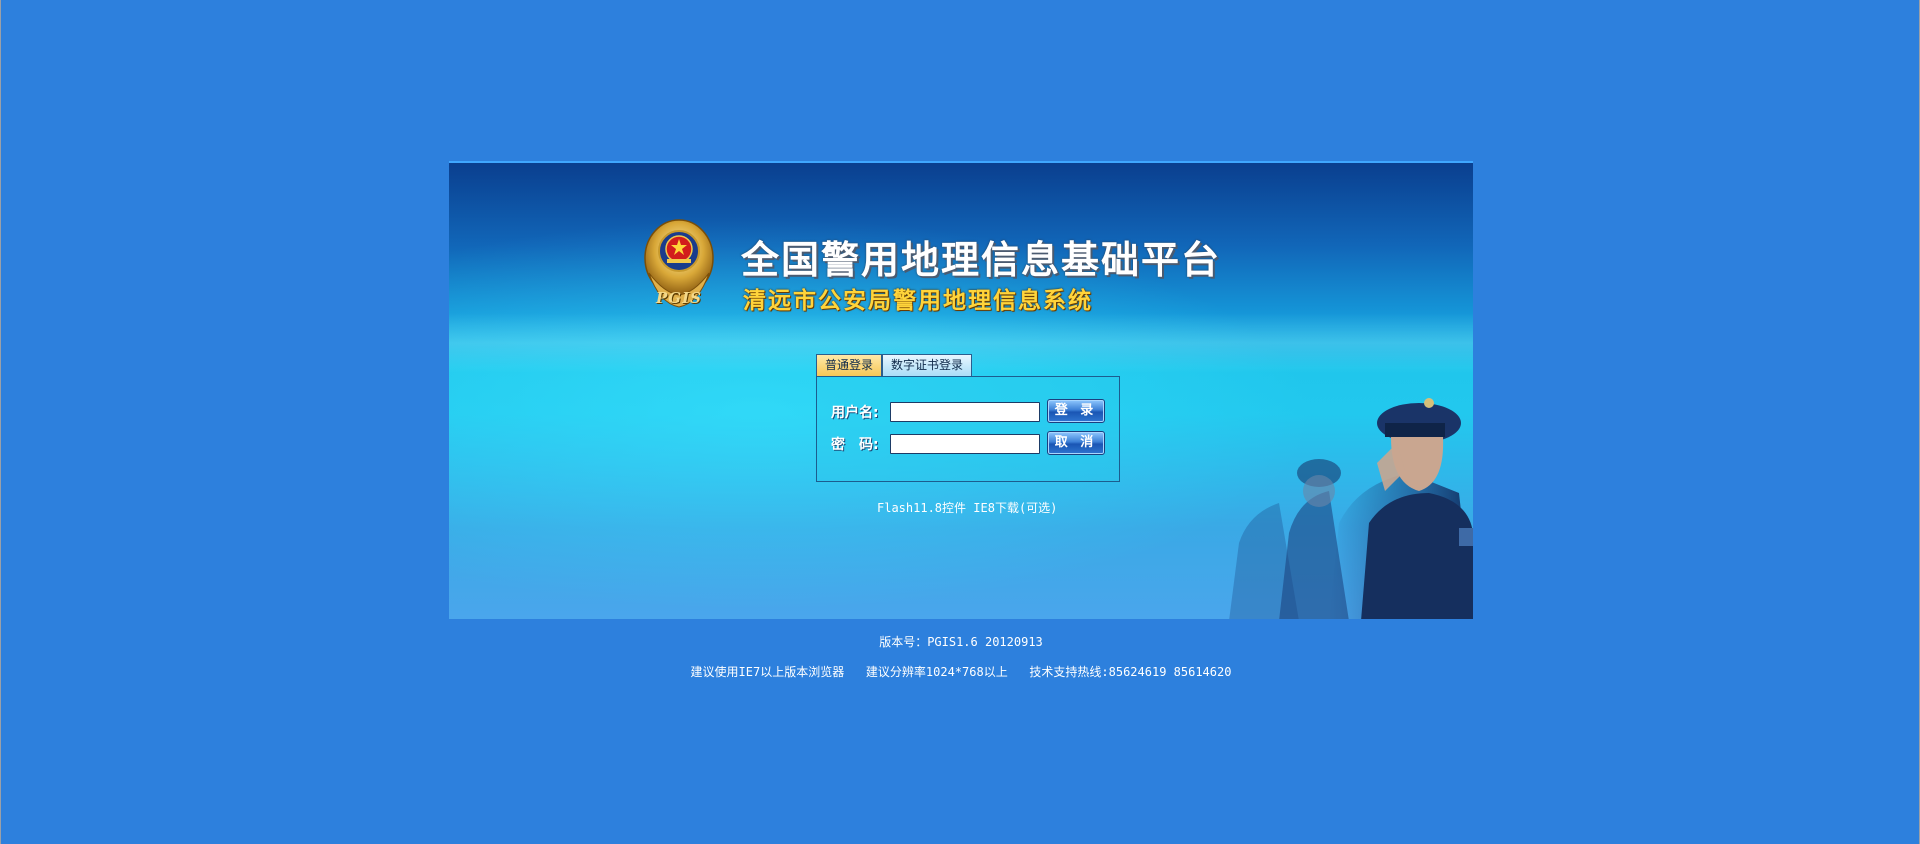 Image resolution: width=1920 pixels, height=844 pixels. I want to click on tab-certificate-login: 数字证书登录, so click(927, 365).